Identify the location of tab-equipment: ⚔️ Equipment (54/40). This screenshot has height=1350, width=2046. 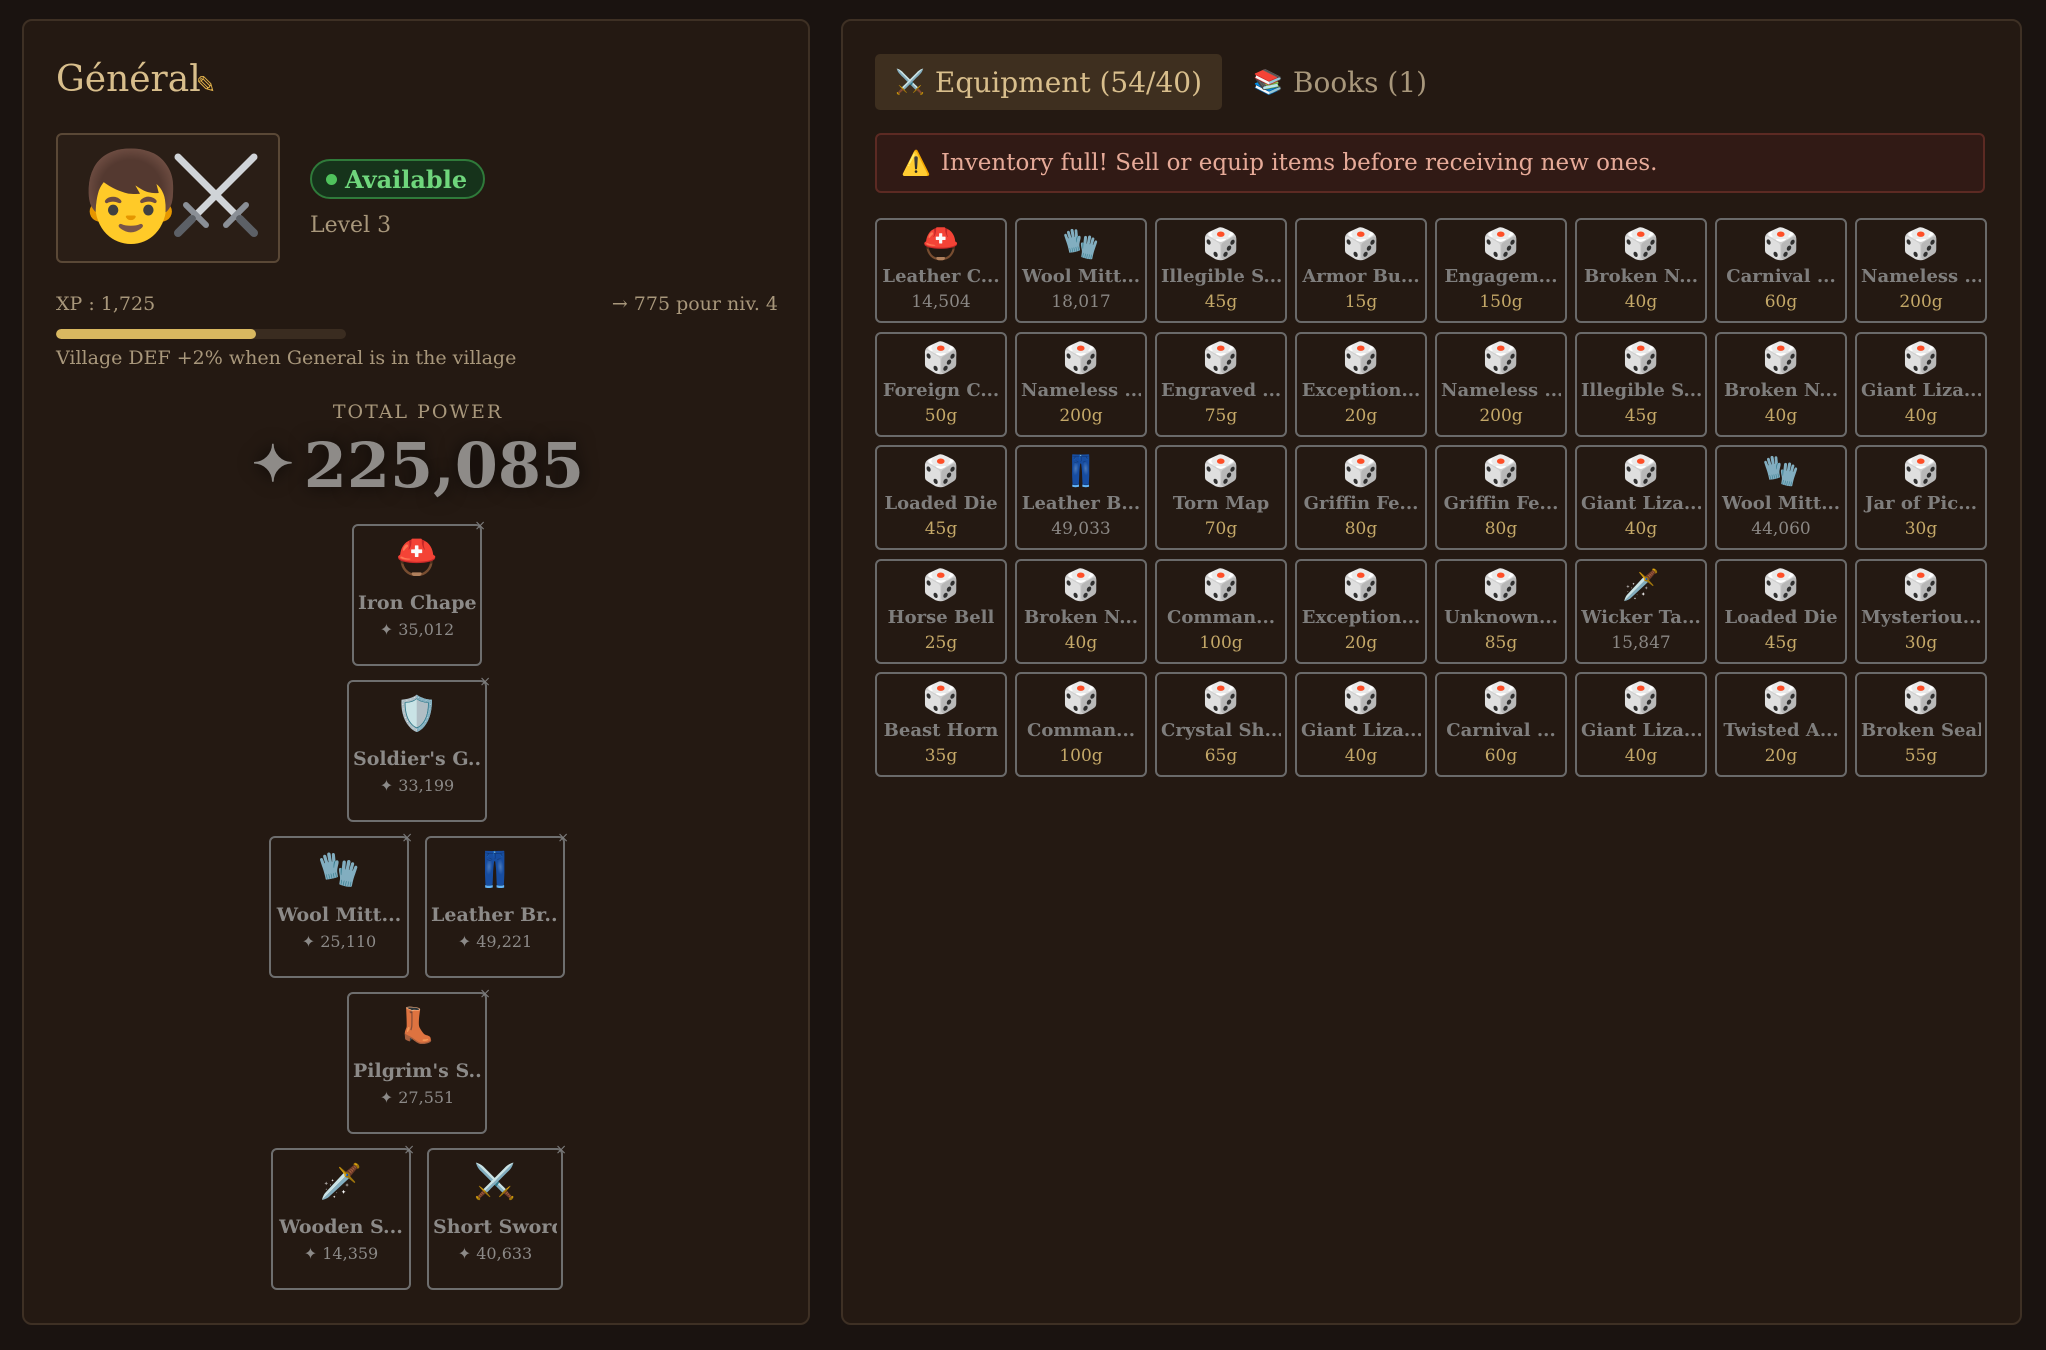
(1049, 82).